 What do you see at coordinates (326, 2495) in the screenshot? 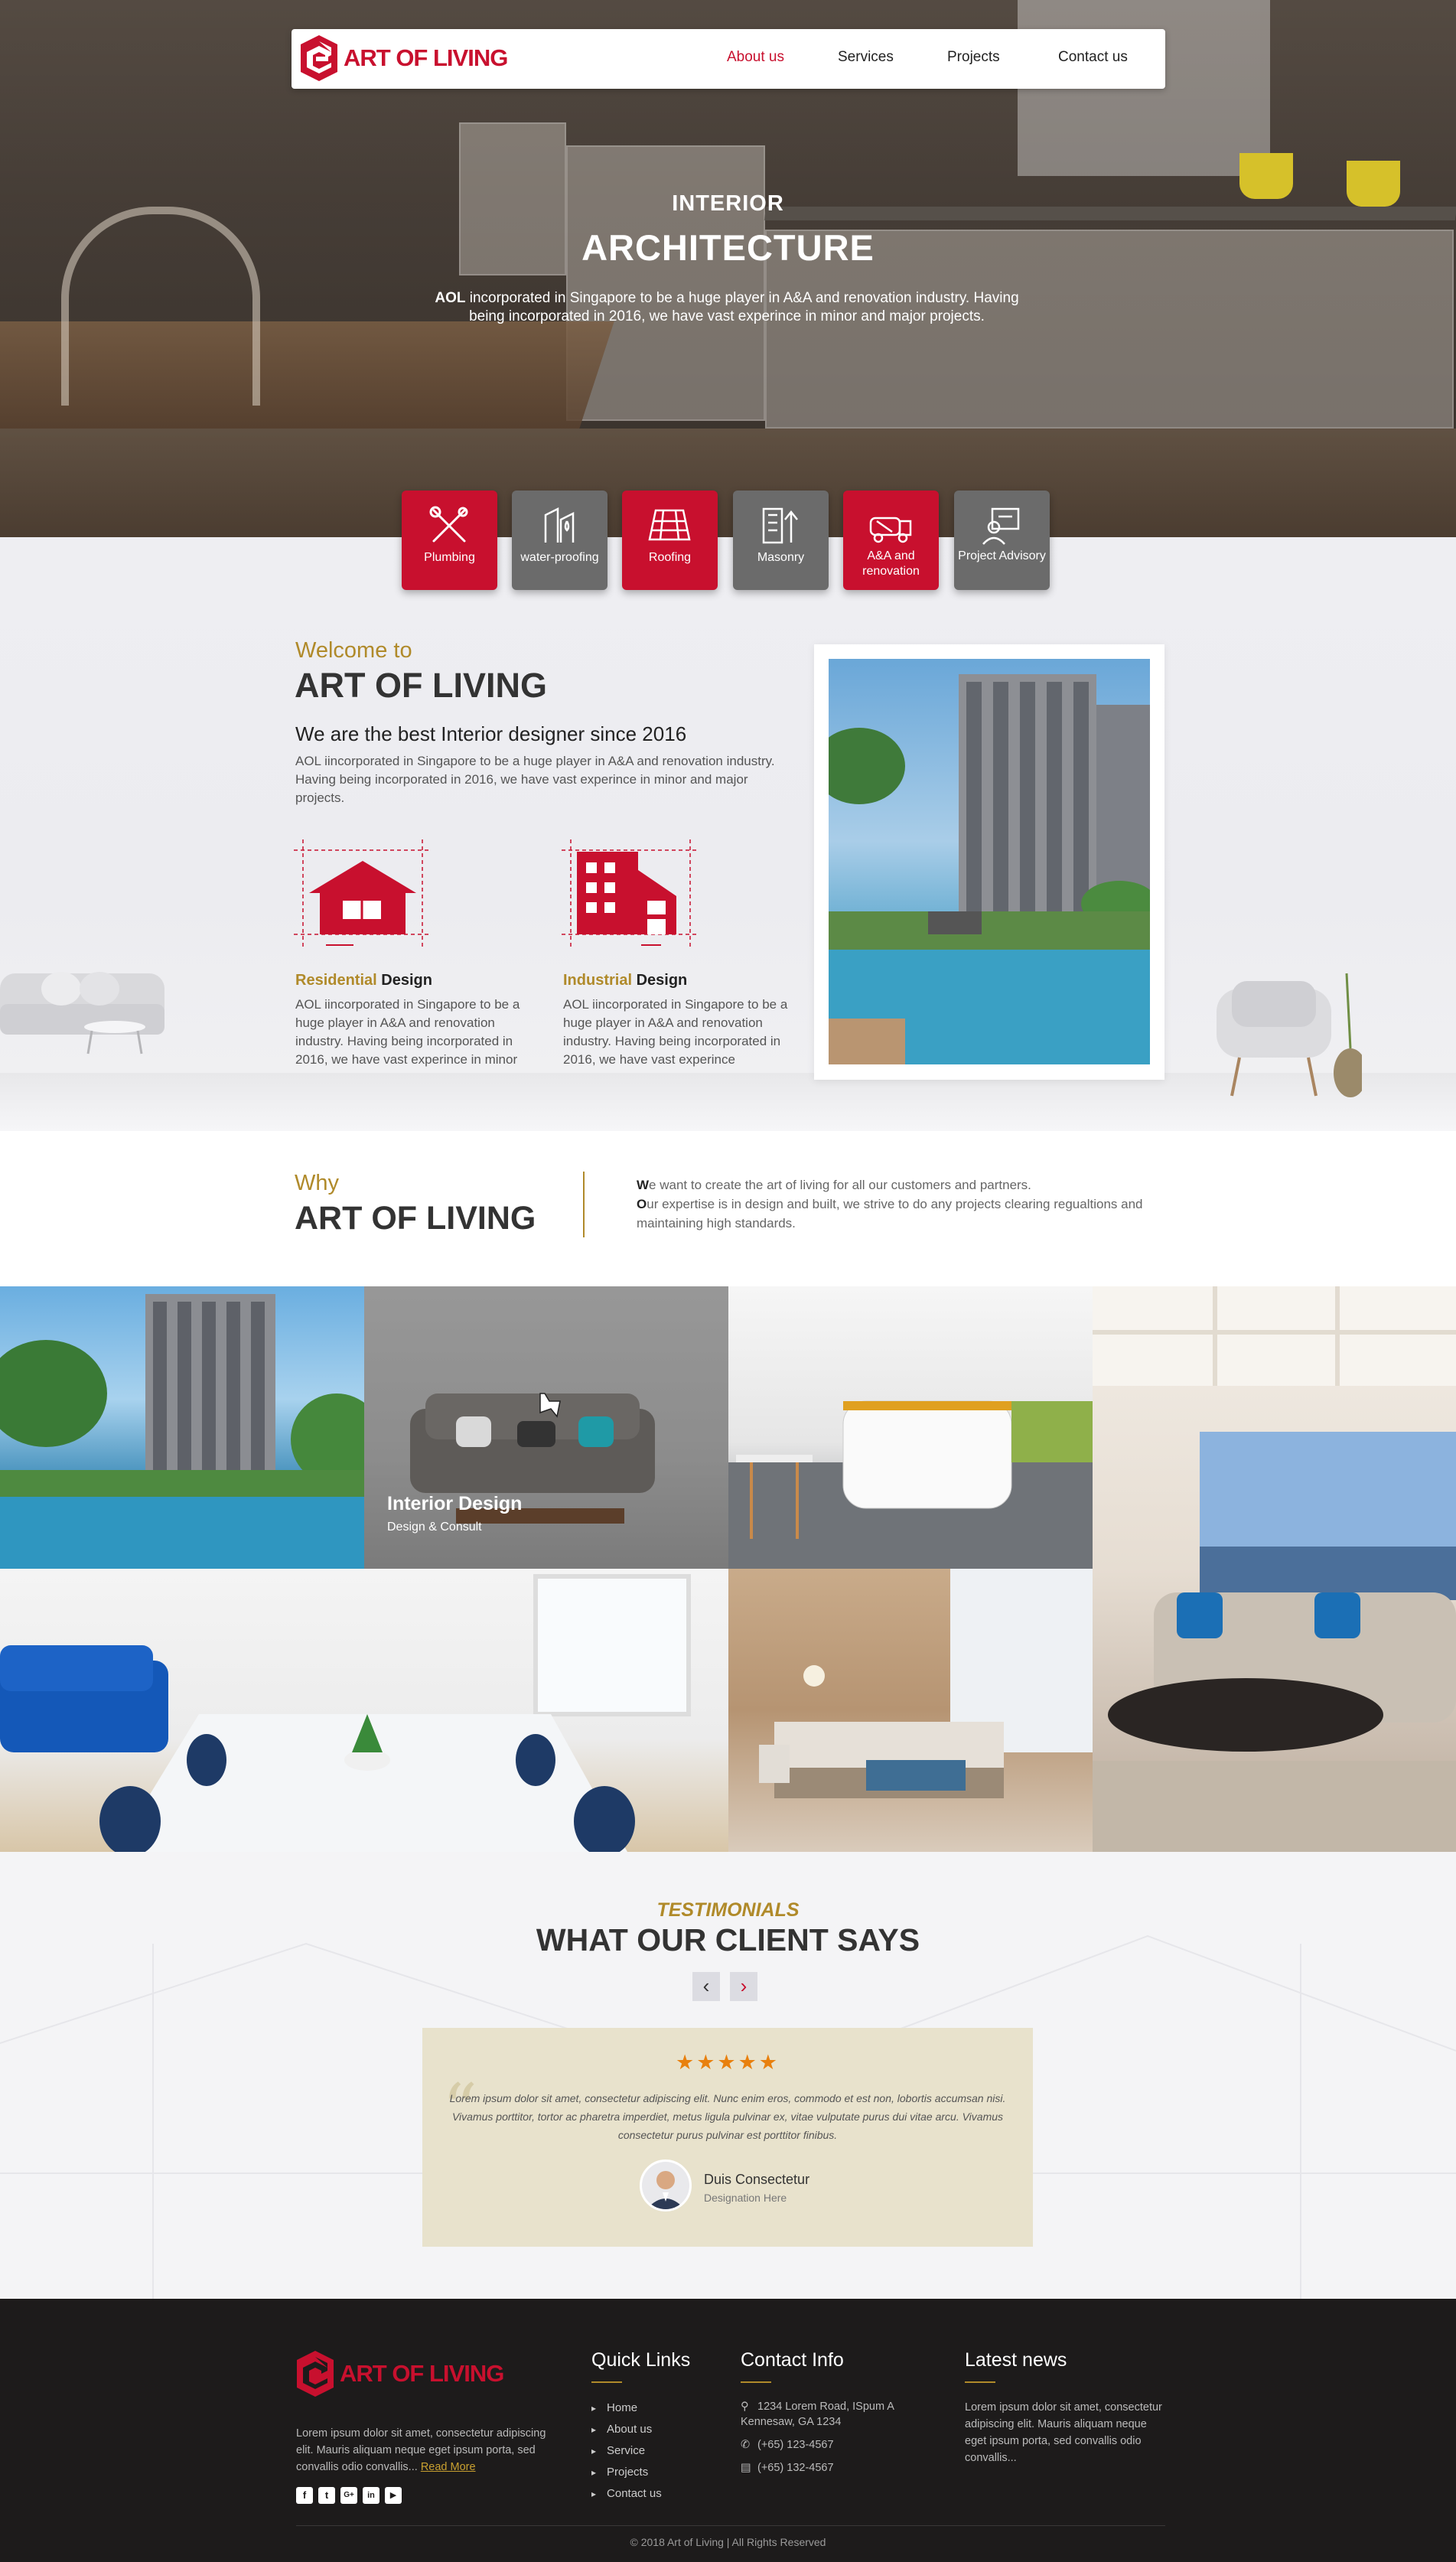
I see `twitter-icon: t` at bounding box center [326, 2495].